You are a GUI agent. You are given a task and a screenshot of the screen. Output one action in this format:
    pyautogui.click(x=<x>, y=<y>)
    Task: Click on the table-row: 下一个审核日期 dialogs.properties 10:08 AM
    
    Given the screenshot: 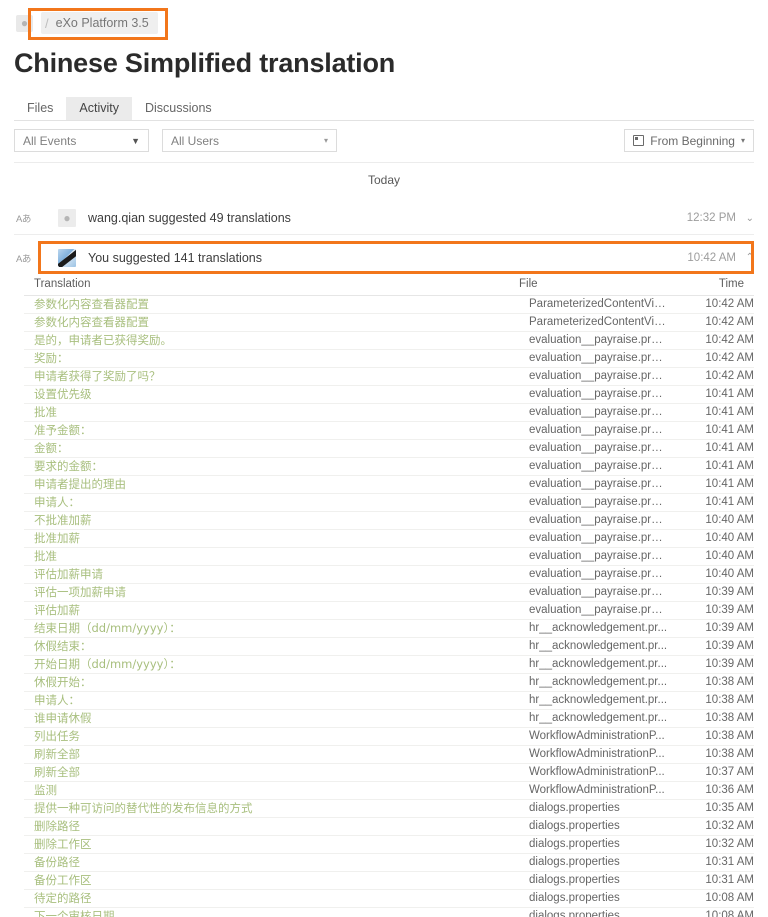 What is the action you would take?
    pyautogui.click(x=389, y=912)
    